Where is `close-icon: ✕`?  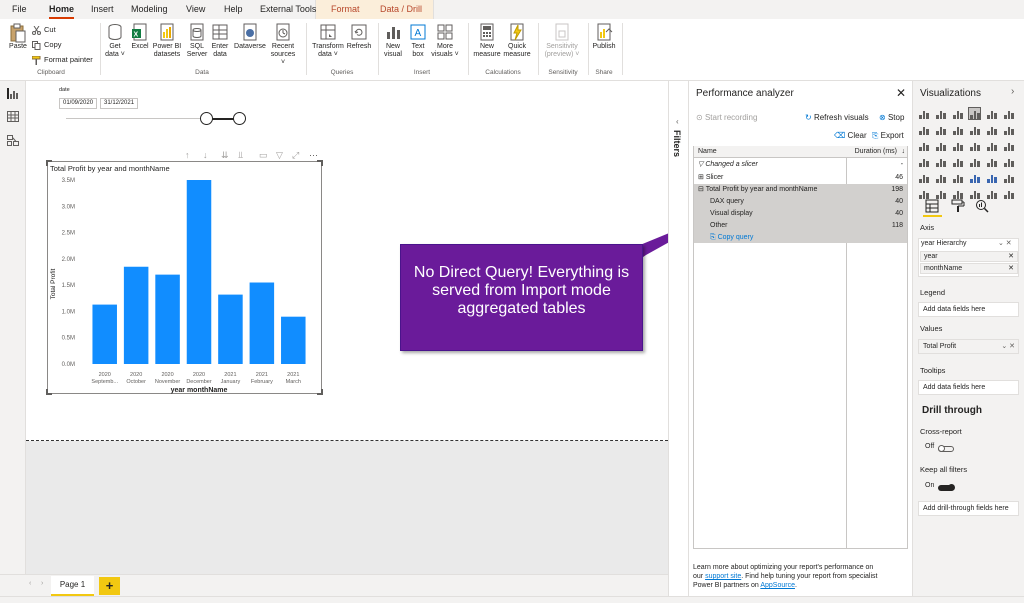
close-icon: ✕ is located at coordinates (901, 93).